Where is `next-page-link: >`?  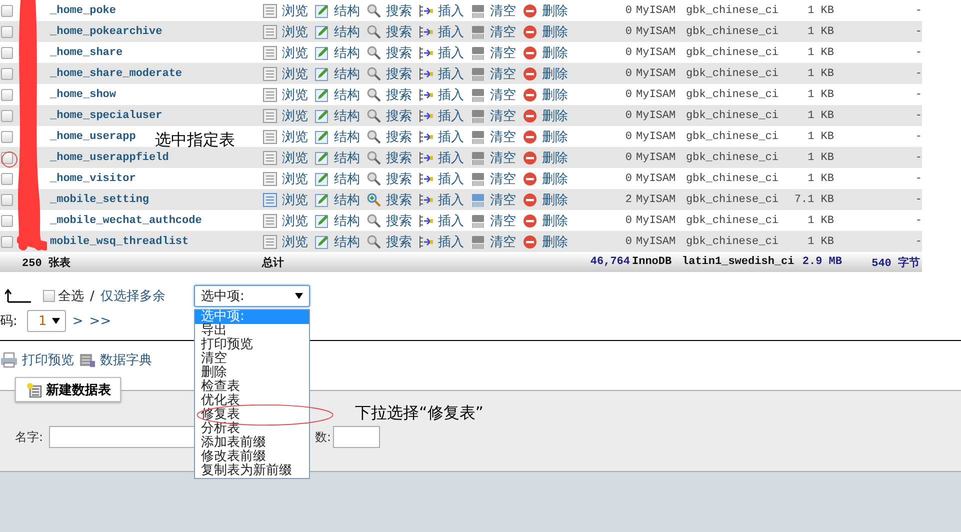 next-page-link: > is located at coordinates (78, 321).